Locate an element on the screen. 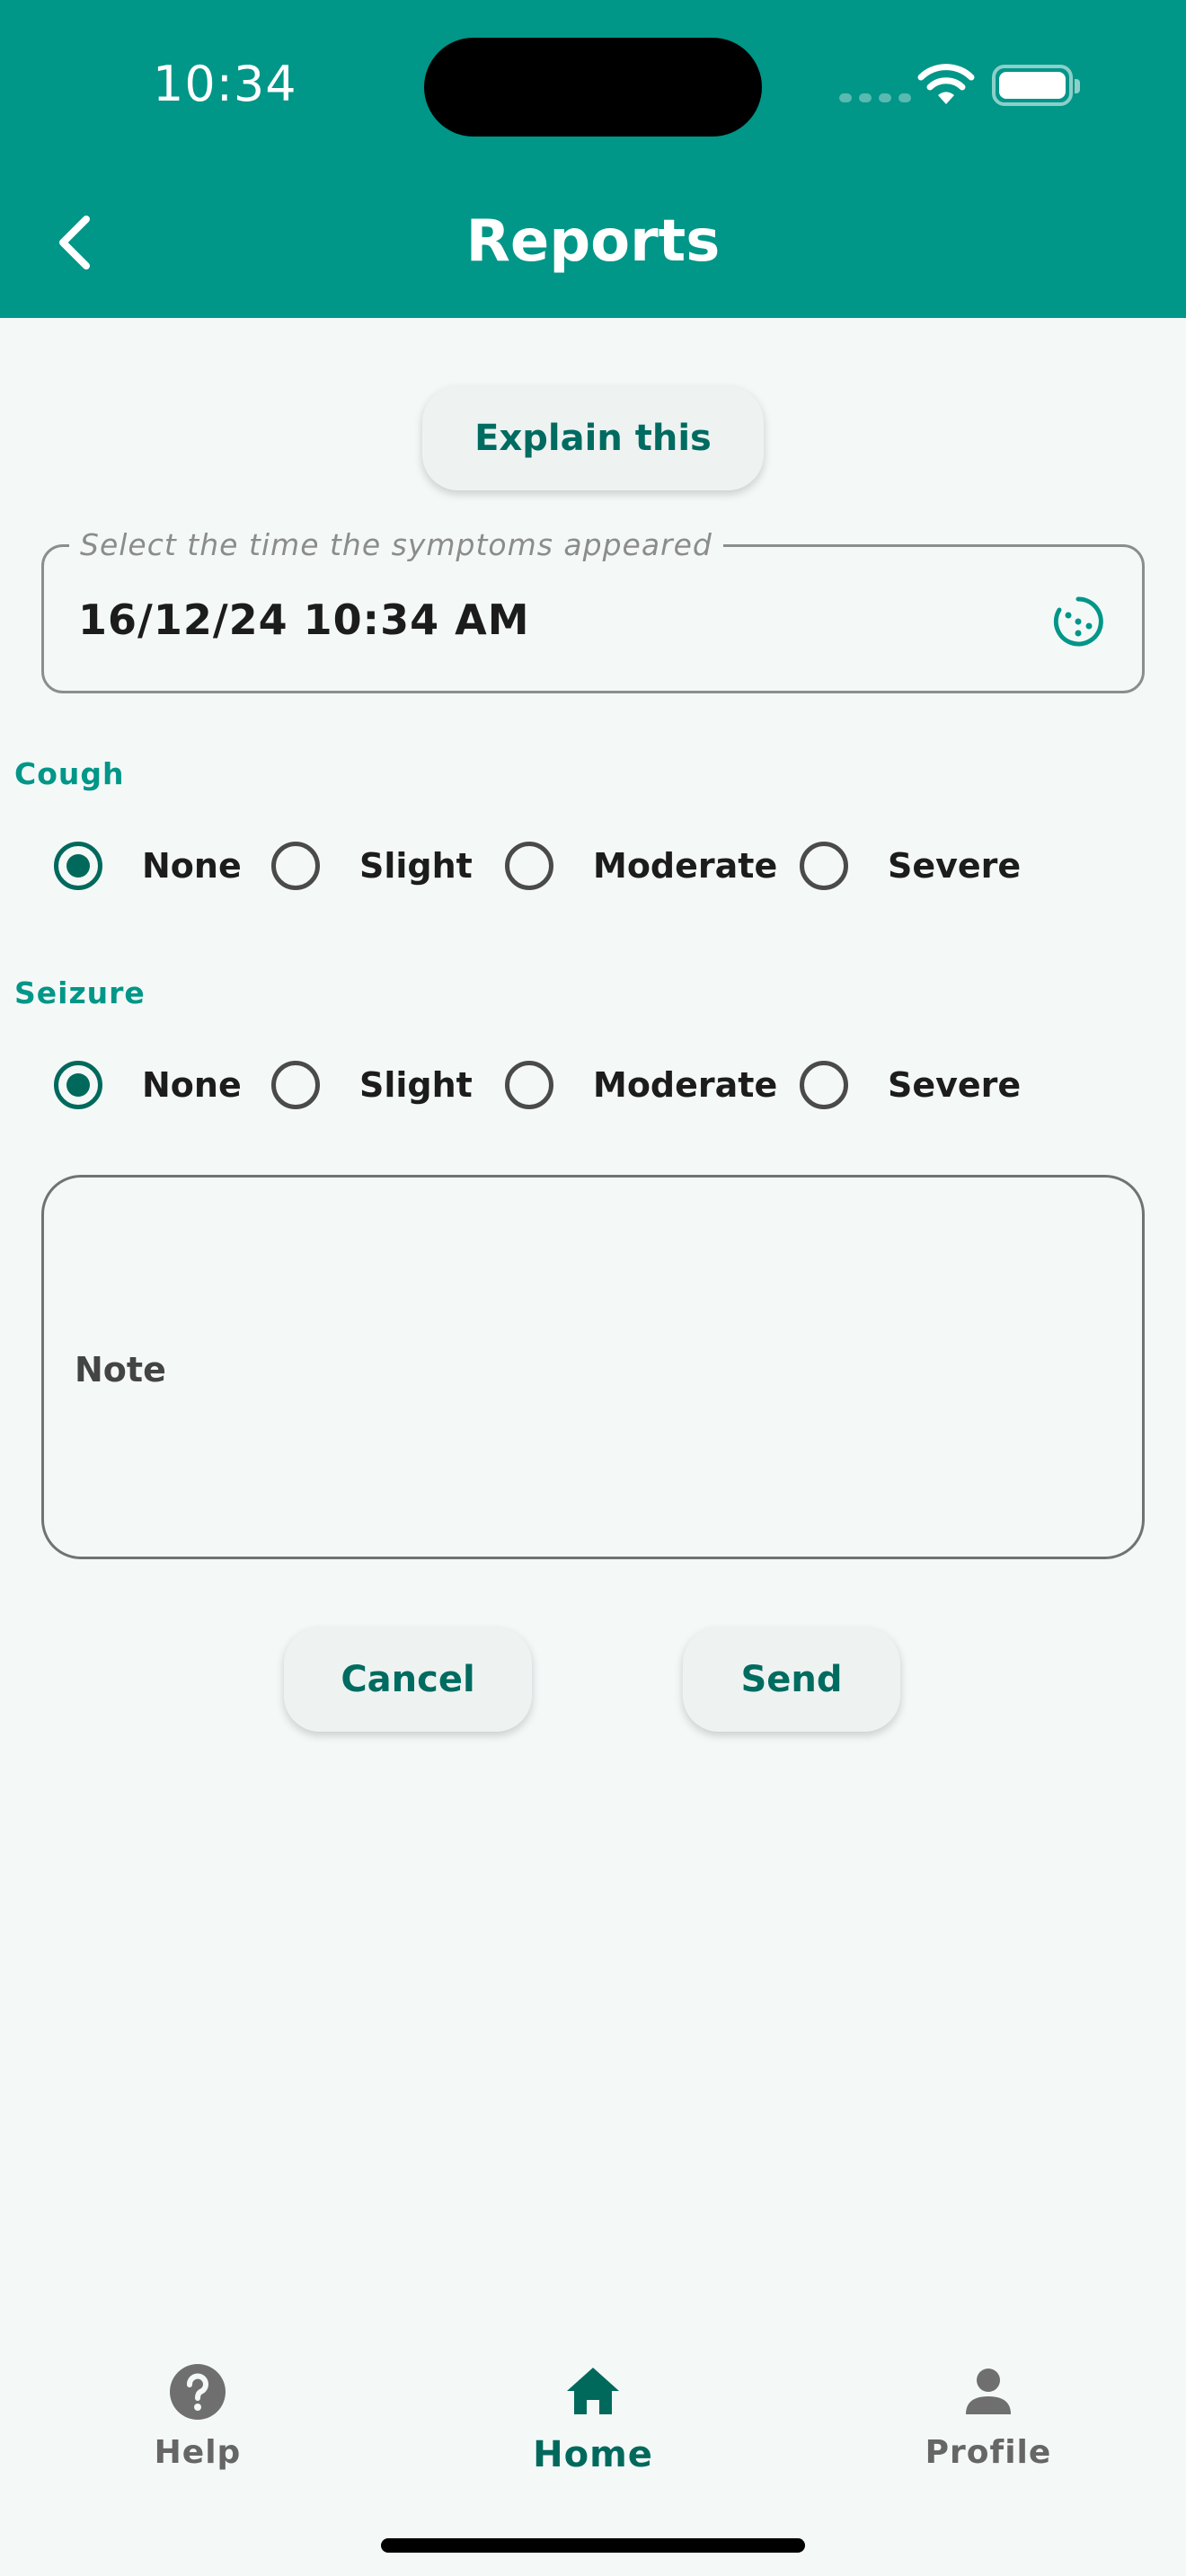 The width and height of the screenshot is (1186, 2576). seizure-option-label: None is located at coordinates (192, 1085).